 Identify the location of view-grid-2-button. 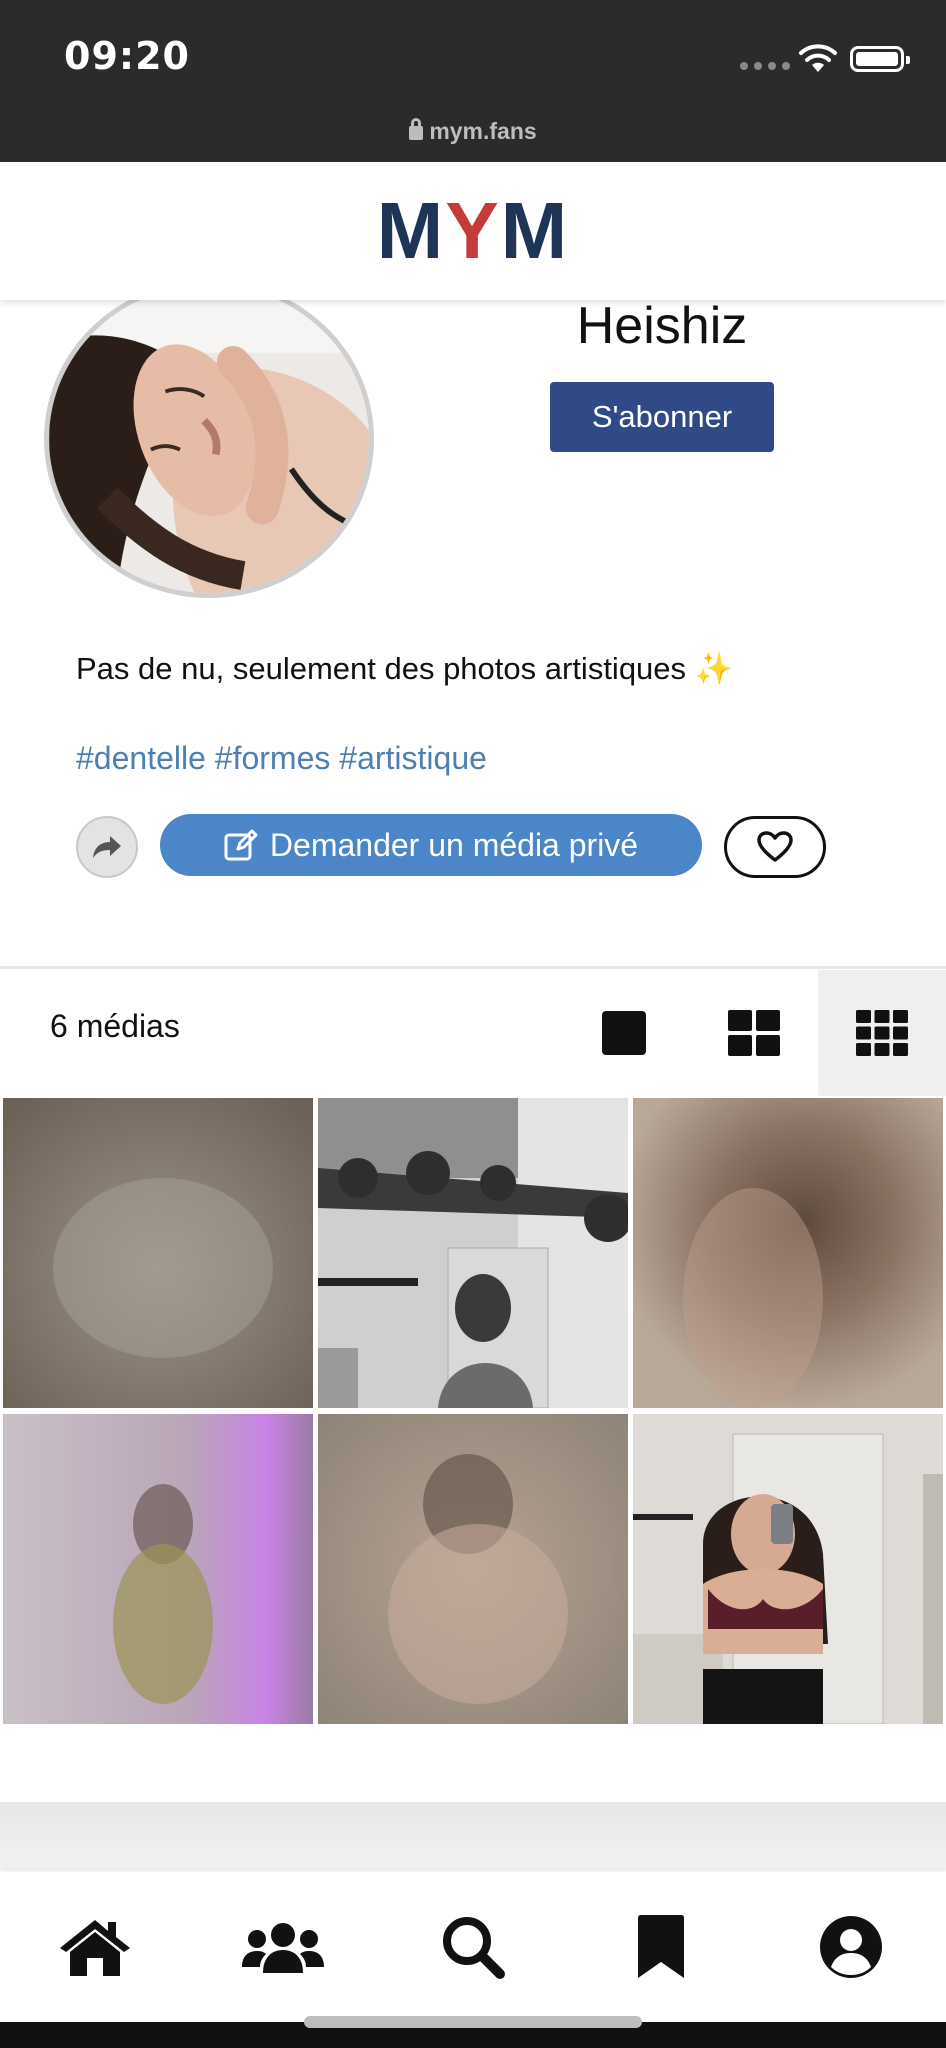
(754, 1033).